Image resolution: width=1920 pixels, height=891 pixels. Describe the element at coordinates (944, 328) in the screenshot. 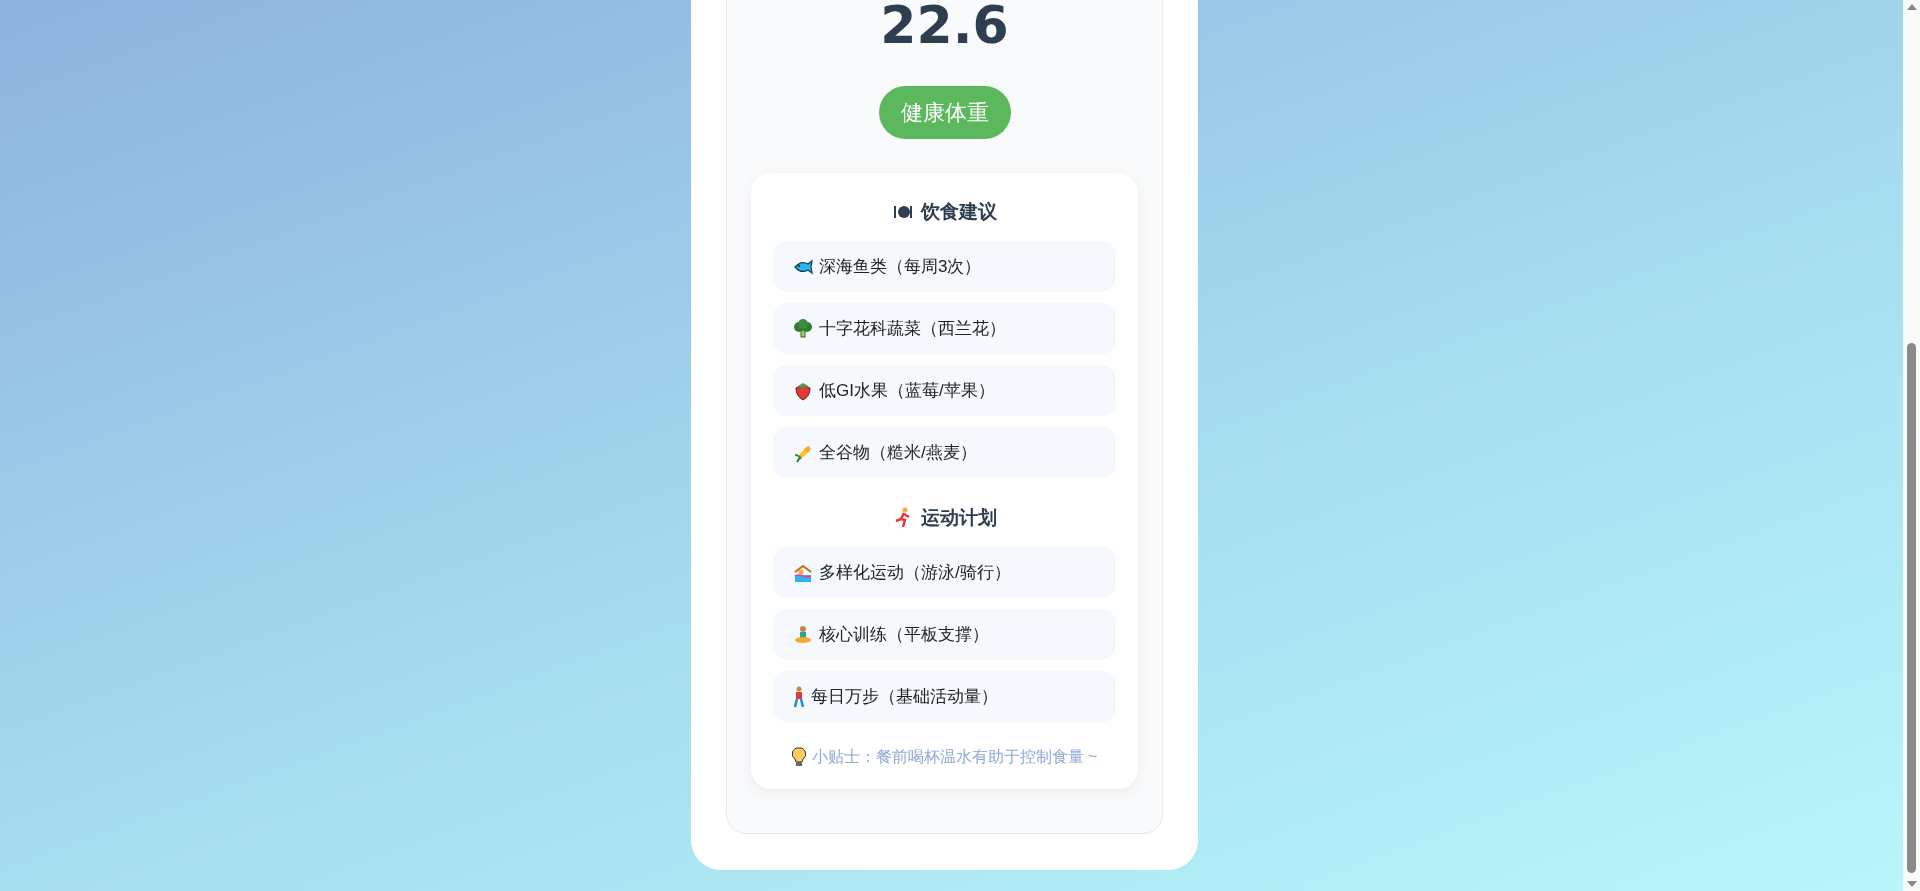

I see `advice-item: 十字花科蔬菜（西兰花）` at that location.